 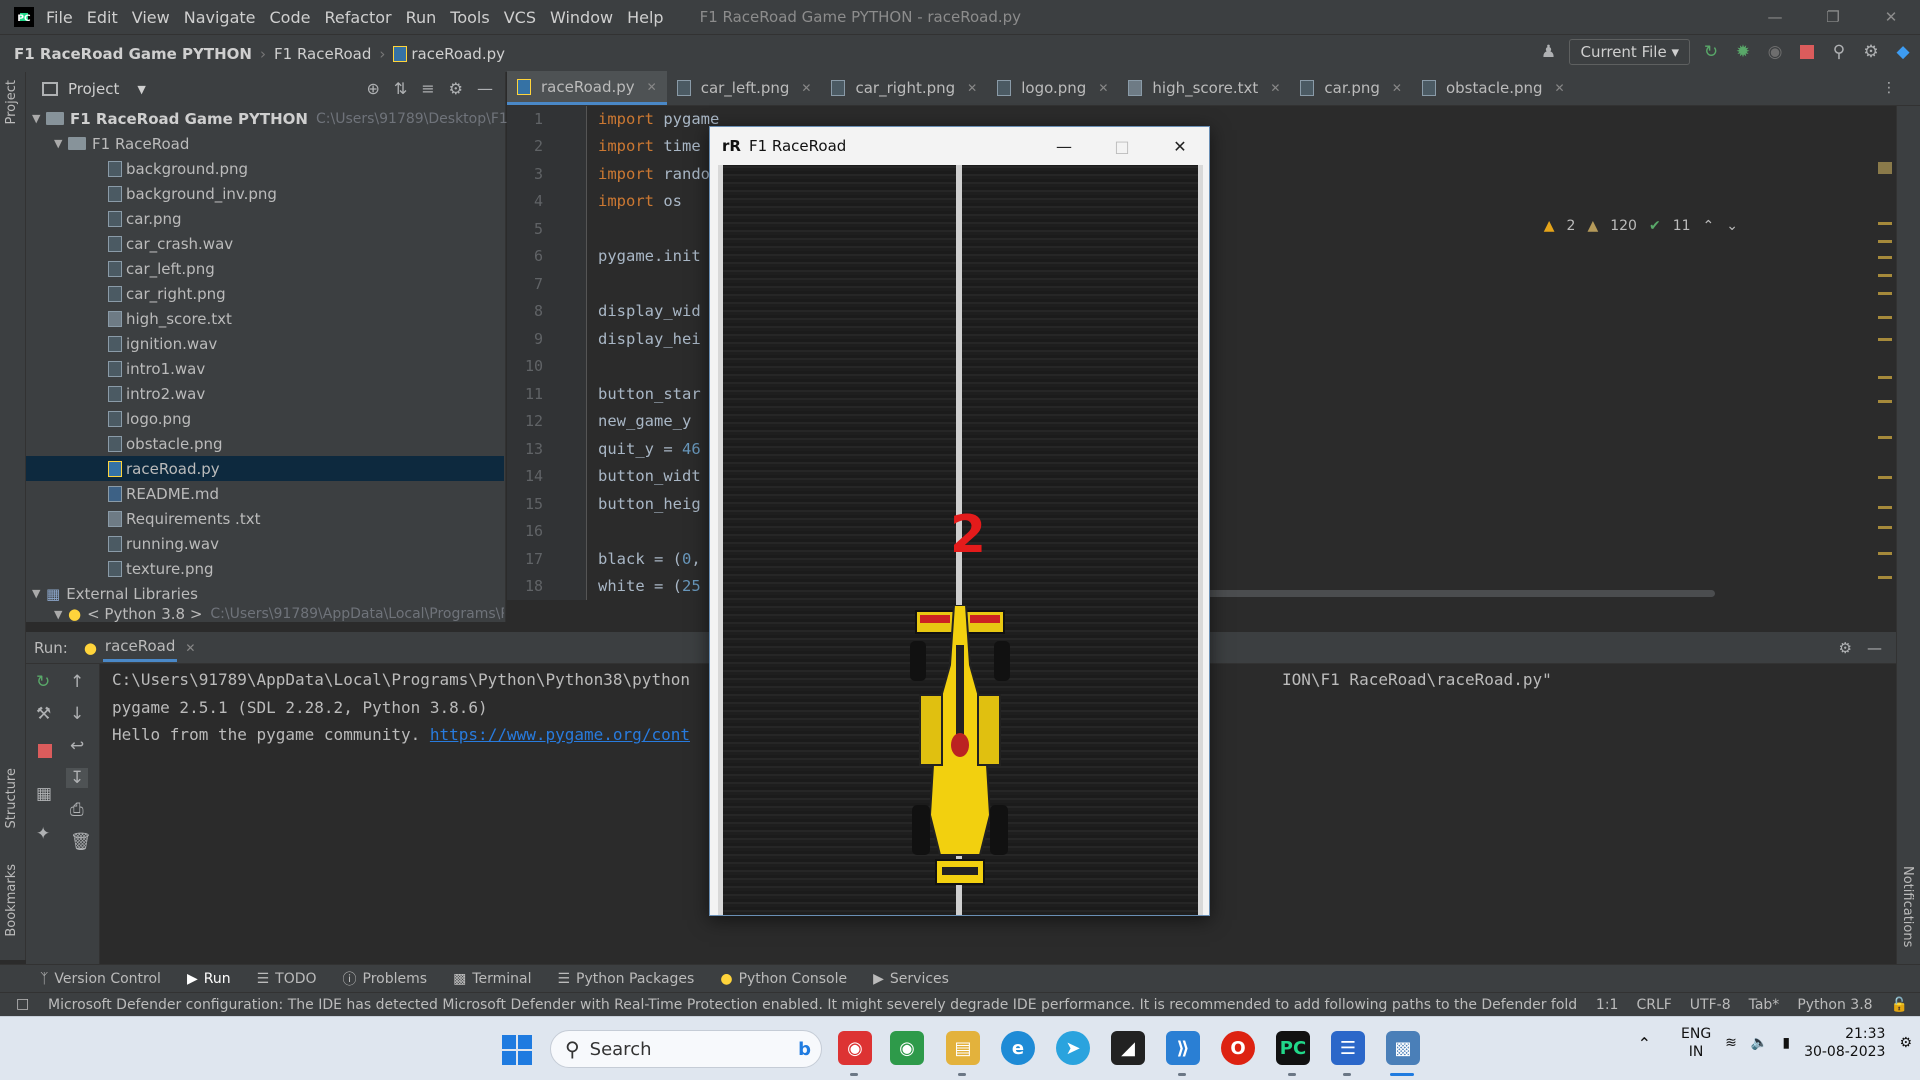 I want to click on toggle-tool-windows-icon: □, so click(x=22, y=1004).